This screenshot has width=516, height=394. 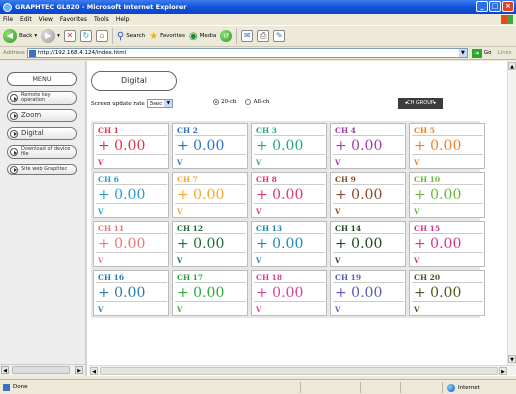 What do you see at coordinates (50, 36) in the screenshot?
I see `forward-button: ▶ ▾` at bounding box center [50, 36].